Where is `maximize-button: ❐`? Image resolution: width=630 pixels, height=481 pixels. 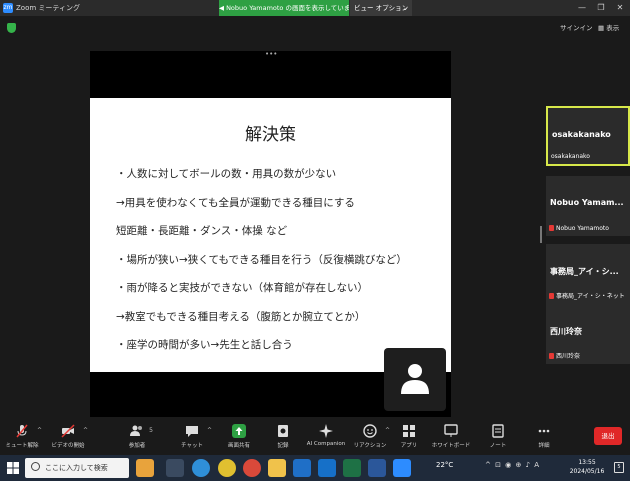
maximize-button: ❐ is located at coordinates (601, 8).